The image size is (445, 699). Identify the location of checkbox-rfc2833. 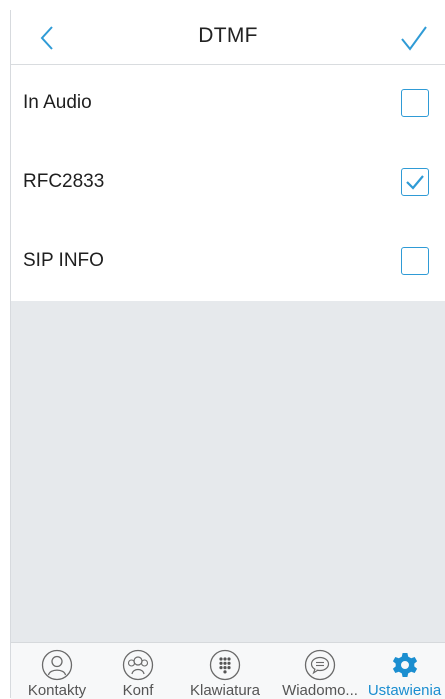
(415, 182).